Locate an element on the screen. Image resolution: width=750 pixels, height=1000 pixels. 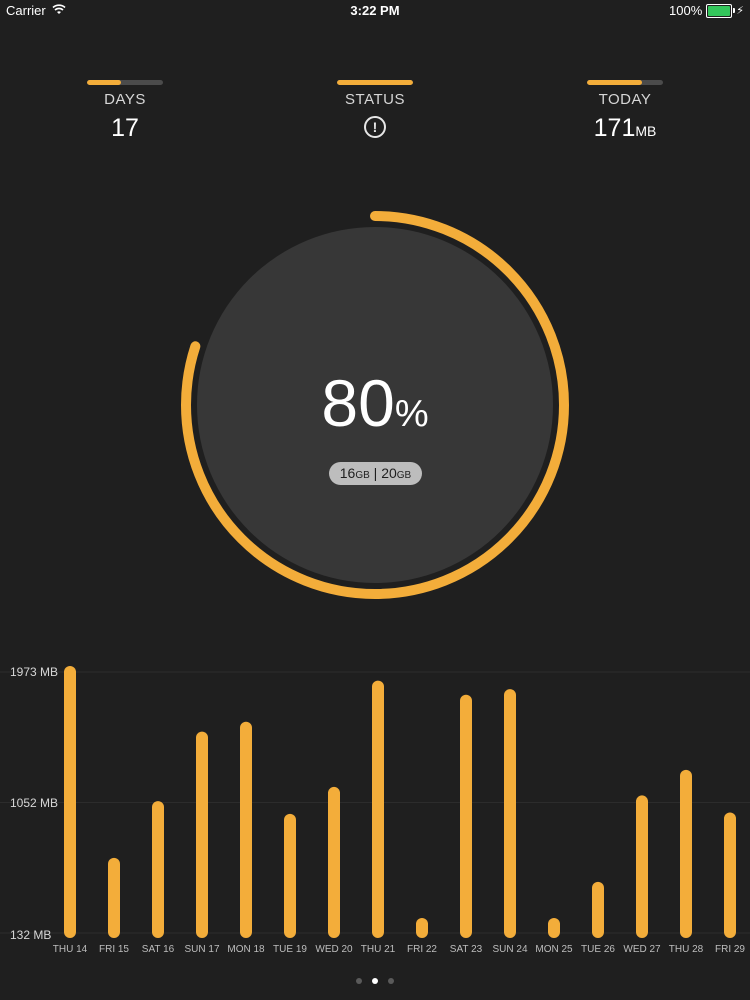
used-unit: GB is located at coordinates (362, 475).